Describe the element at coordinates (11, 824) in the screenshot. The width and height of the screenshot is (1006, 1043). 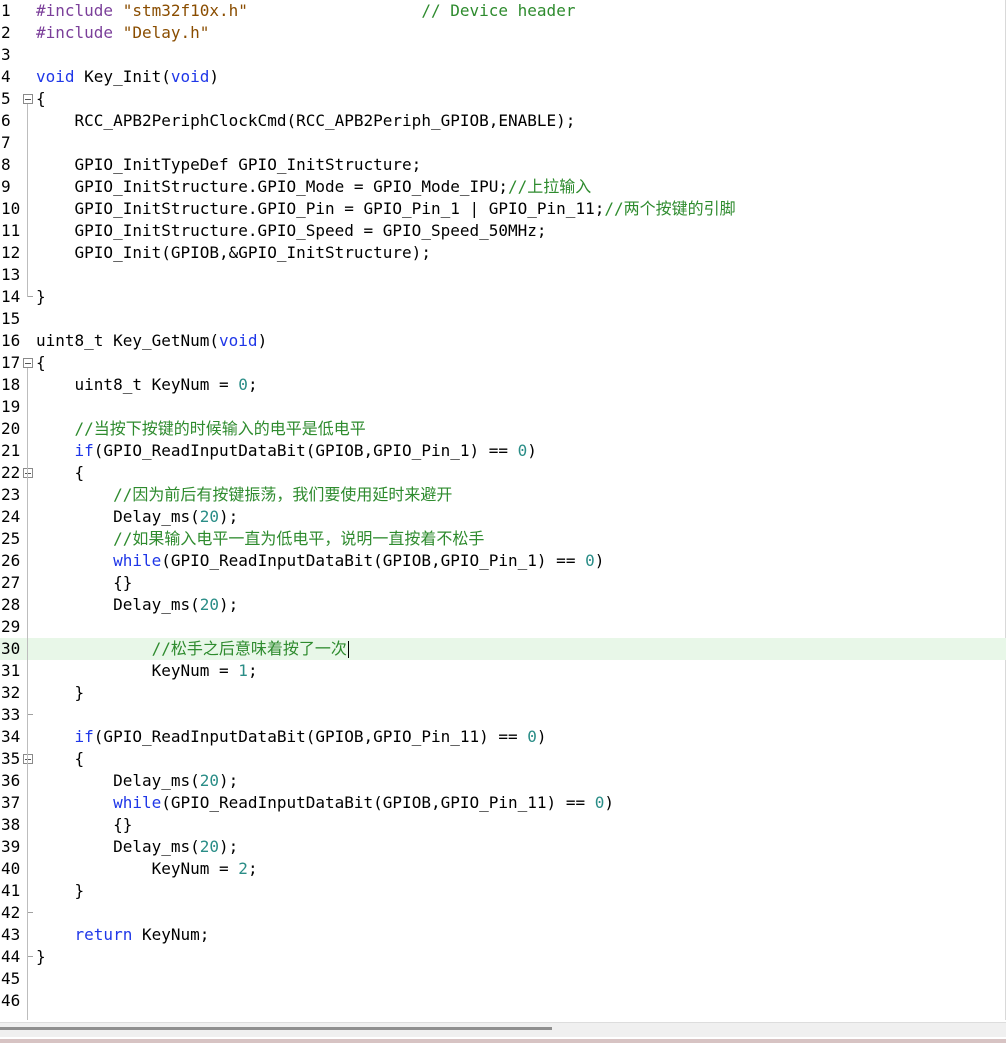
I see `line-number: 38` at that location.